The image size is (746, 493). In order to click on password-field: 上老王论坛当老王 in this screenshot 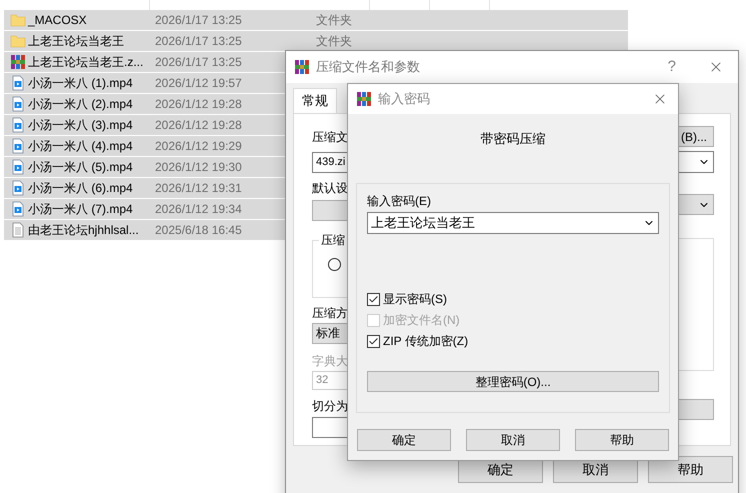, I will do `click(513, 223)`.